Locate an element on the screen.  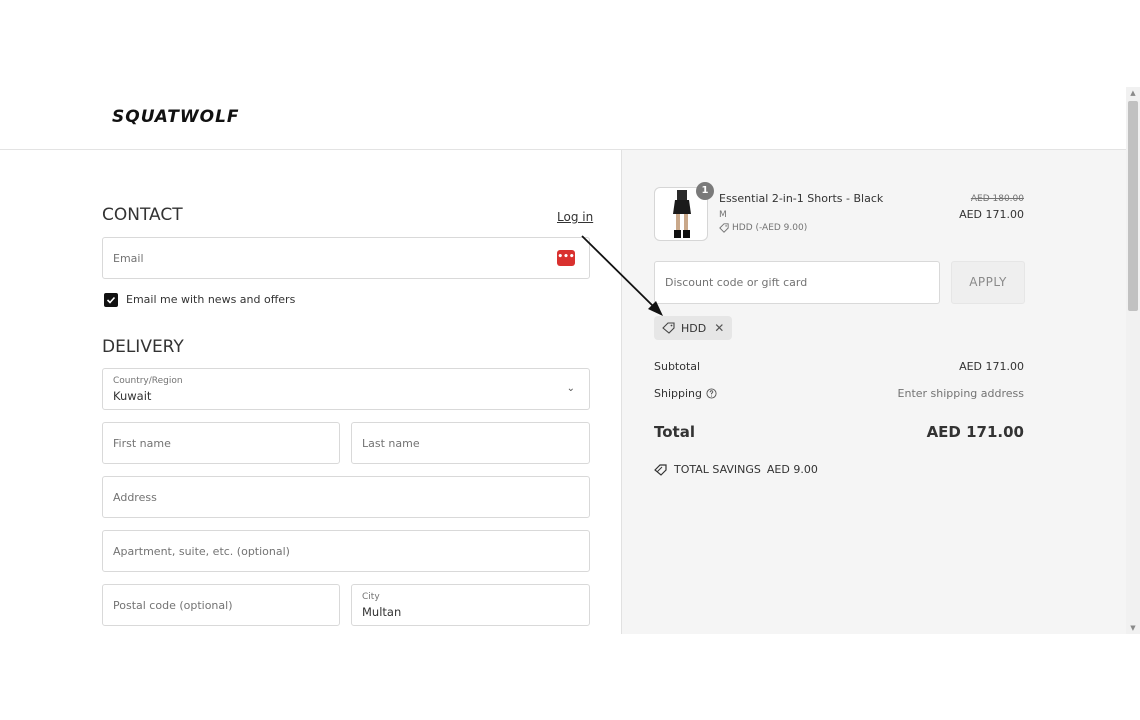
email-field: Email ••• is located at coordinates (346, 258).